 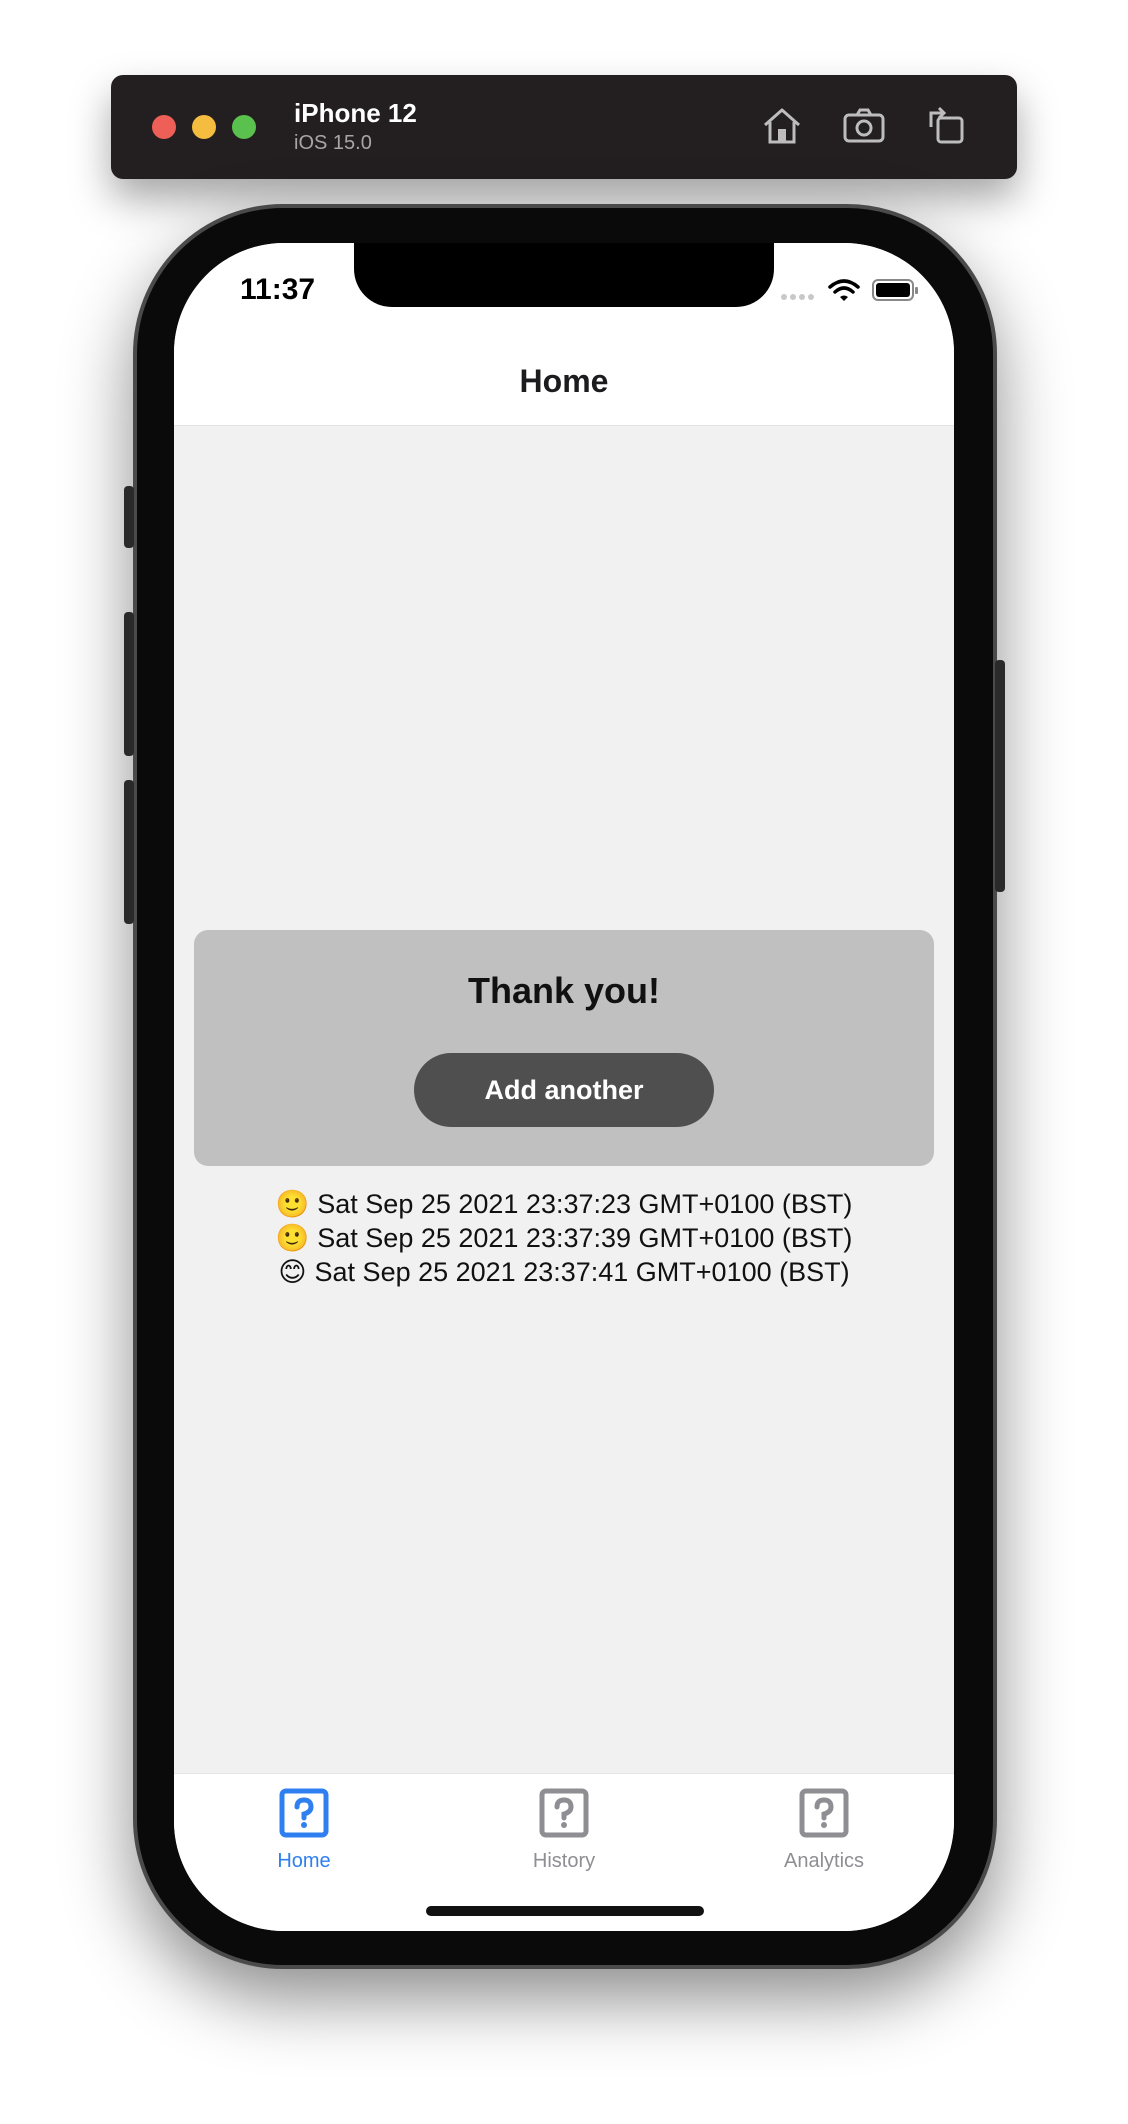 What do you see at coordinates (278, 289) in the screenshot?
I see `status-time: 11:37` at bounding box center [278, 289].